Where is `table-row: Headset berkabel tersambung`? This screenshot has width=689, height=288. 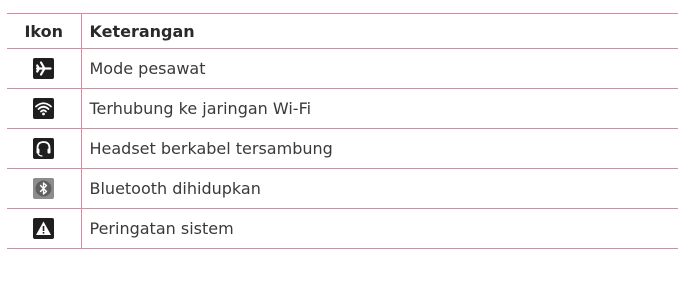 table-row: Headset berkabel tersambung is located at coordinates (342, 148).